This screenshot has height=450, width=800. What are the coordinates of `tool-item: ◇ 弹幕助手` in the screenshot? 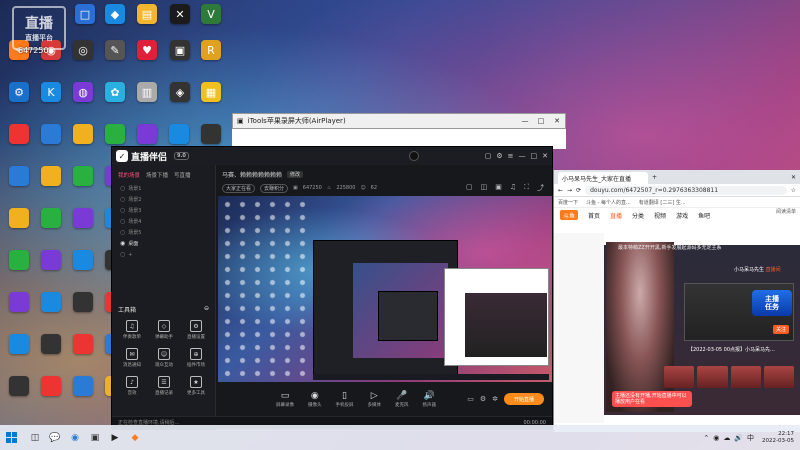 It's located at (164, 330).